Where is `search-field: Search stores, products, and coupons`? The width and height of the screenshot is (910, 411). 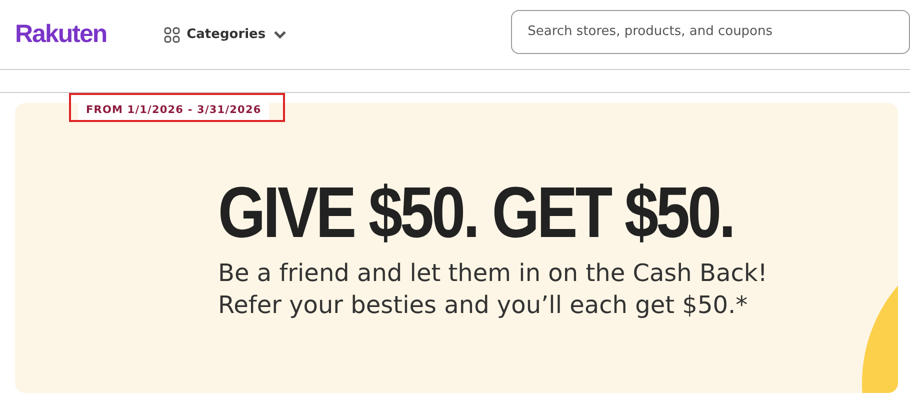
search-field: Search stores, products, and coupons is located at coordinates (710, 32).